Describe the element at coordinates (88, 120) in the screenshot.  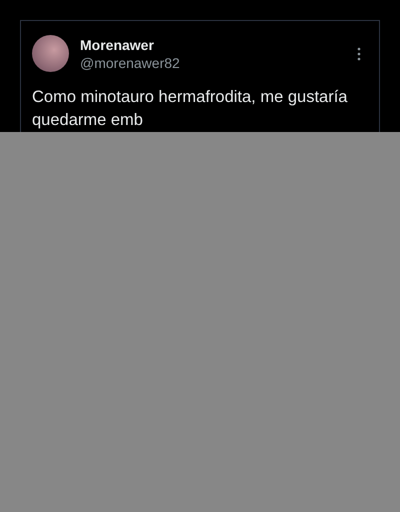
I see `tweet-text-line: quedarme emb` at that location.